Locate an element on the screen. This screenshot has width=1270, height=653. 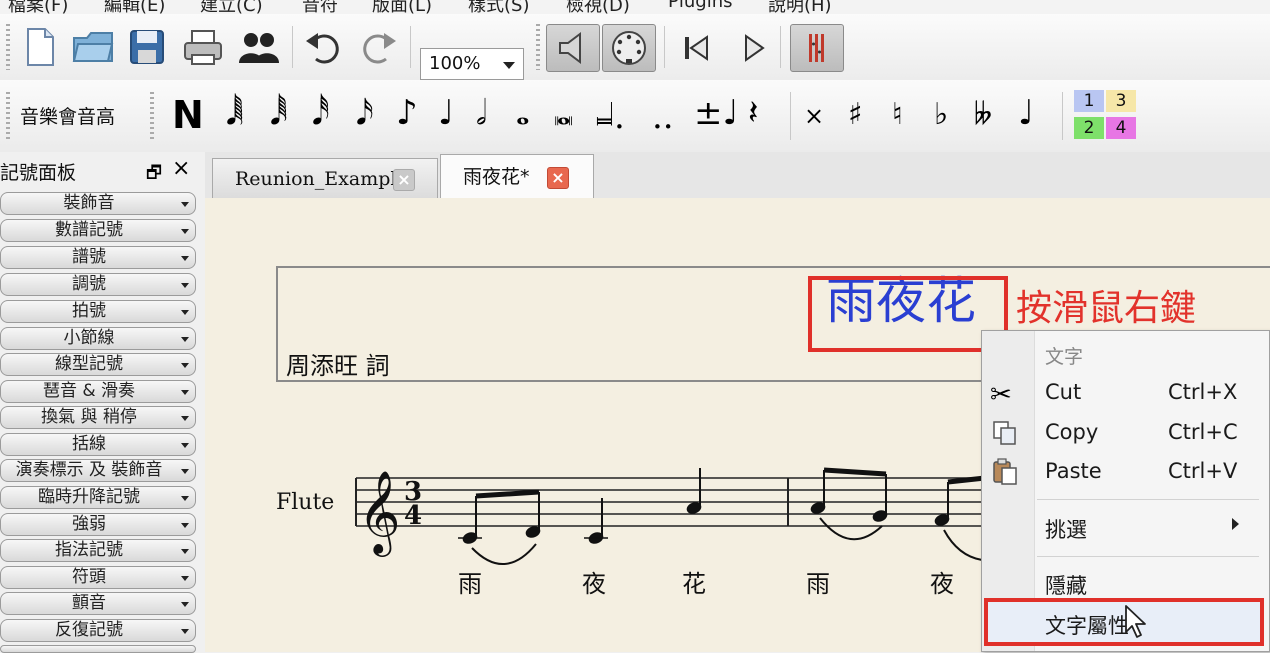
copy-icon is located at coordinates (1004, 433).